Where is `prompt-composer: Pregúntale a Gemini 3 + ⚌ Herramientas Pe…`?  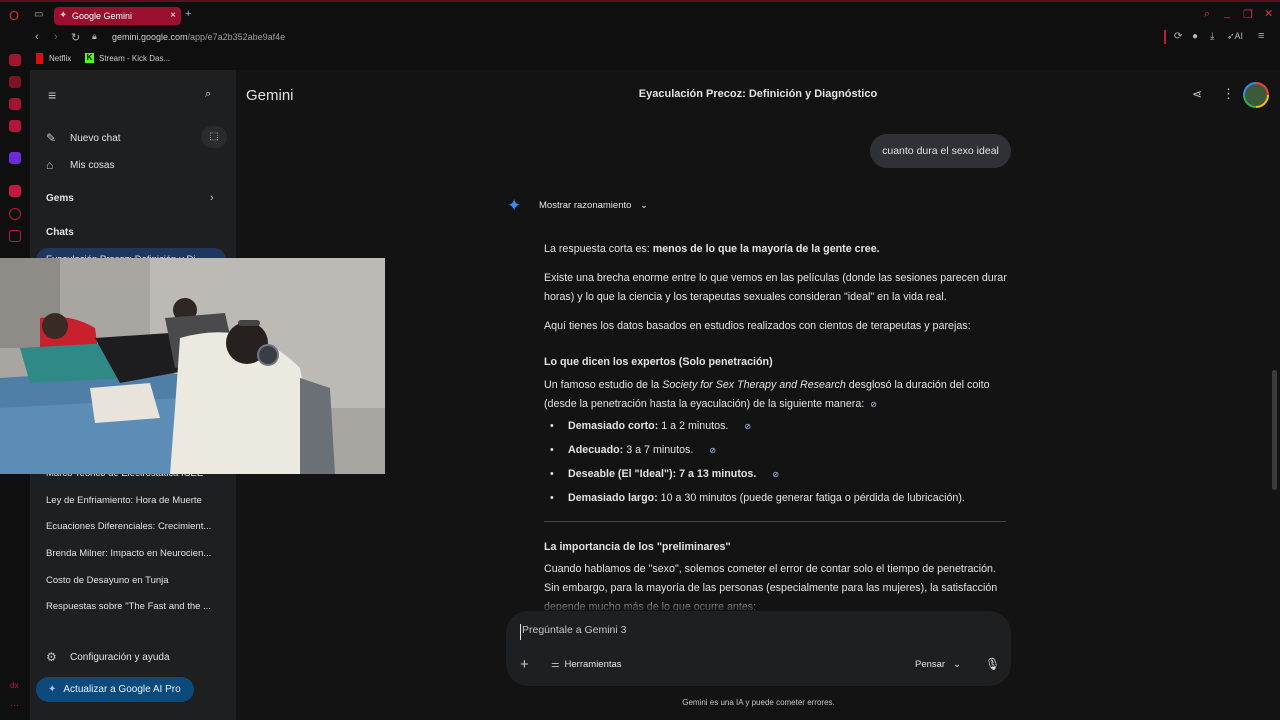 prompt-composer: Pregúntale a Gemini 3 + ⚌ Herramientas Pe… is located at coordinates (758, 648).